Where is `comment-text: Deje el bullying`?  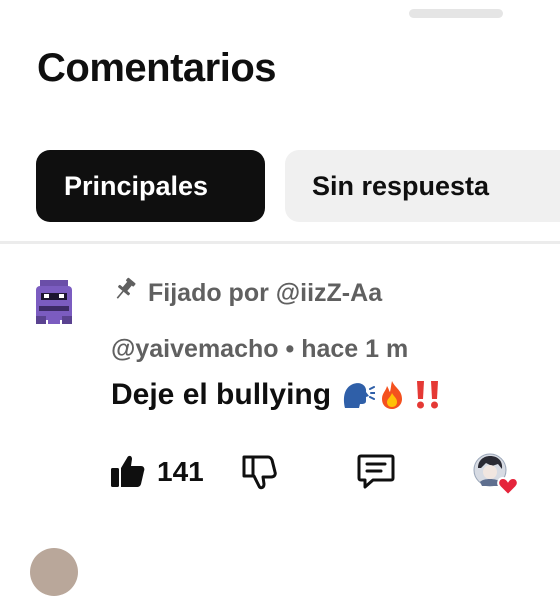 comment-text: Deje el bullying is located at coordinates (277, 395).